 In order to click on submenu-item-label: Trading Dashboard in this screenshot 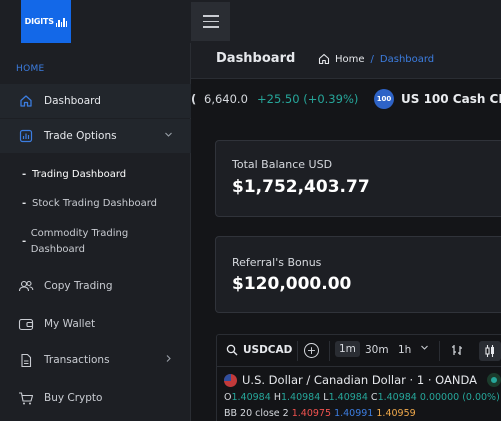, I will do `click(79, 174)`.